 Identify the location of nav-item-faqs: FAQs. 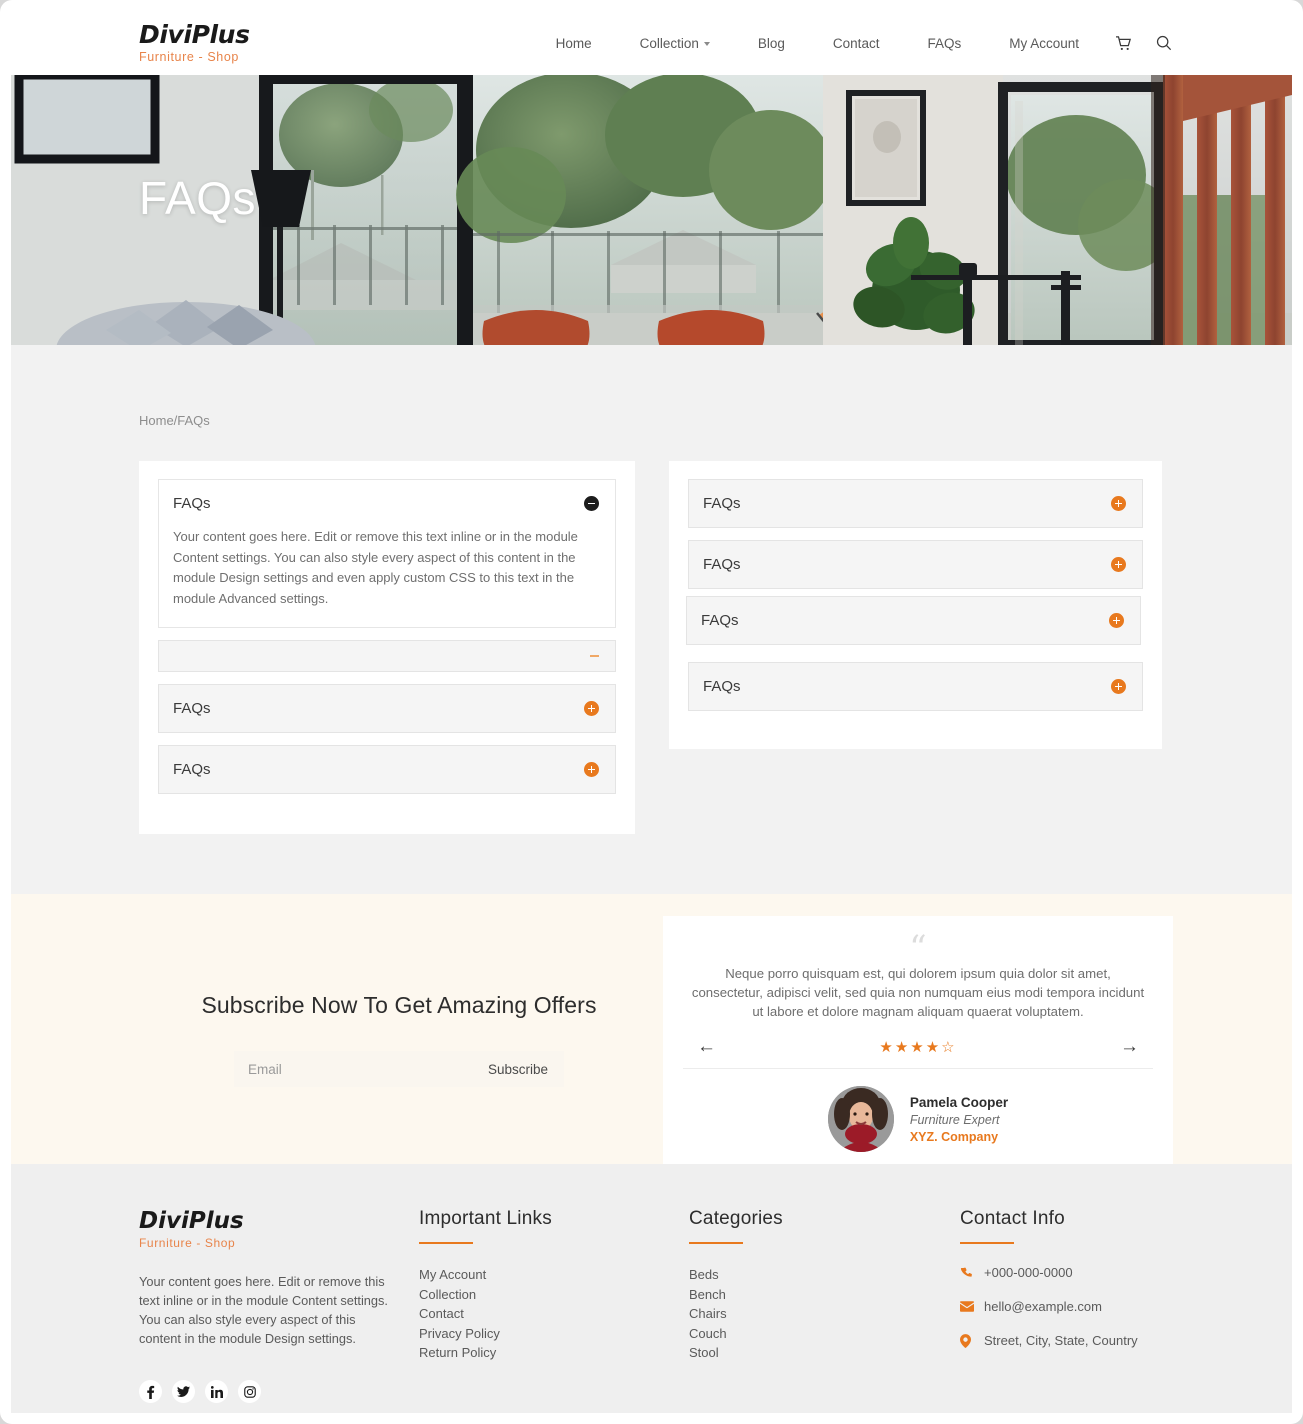
(944, 43).